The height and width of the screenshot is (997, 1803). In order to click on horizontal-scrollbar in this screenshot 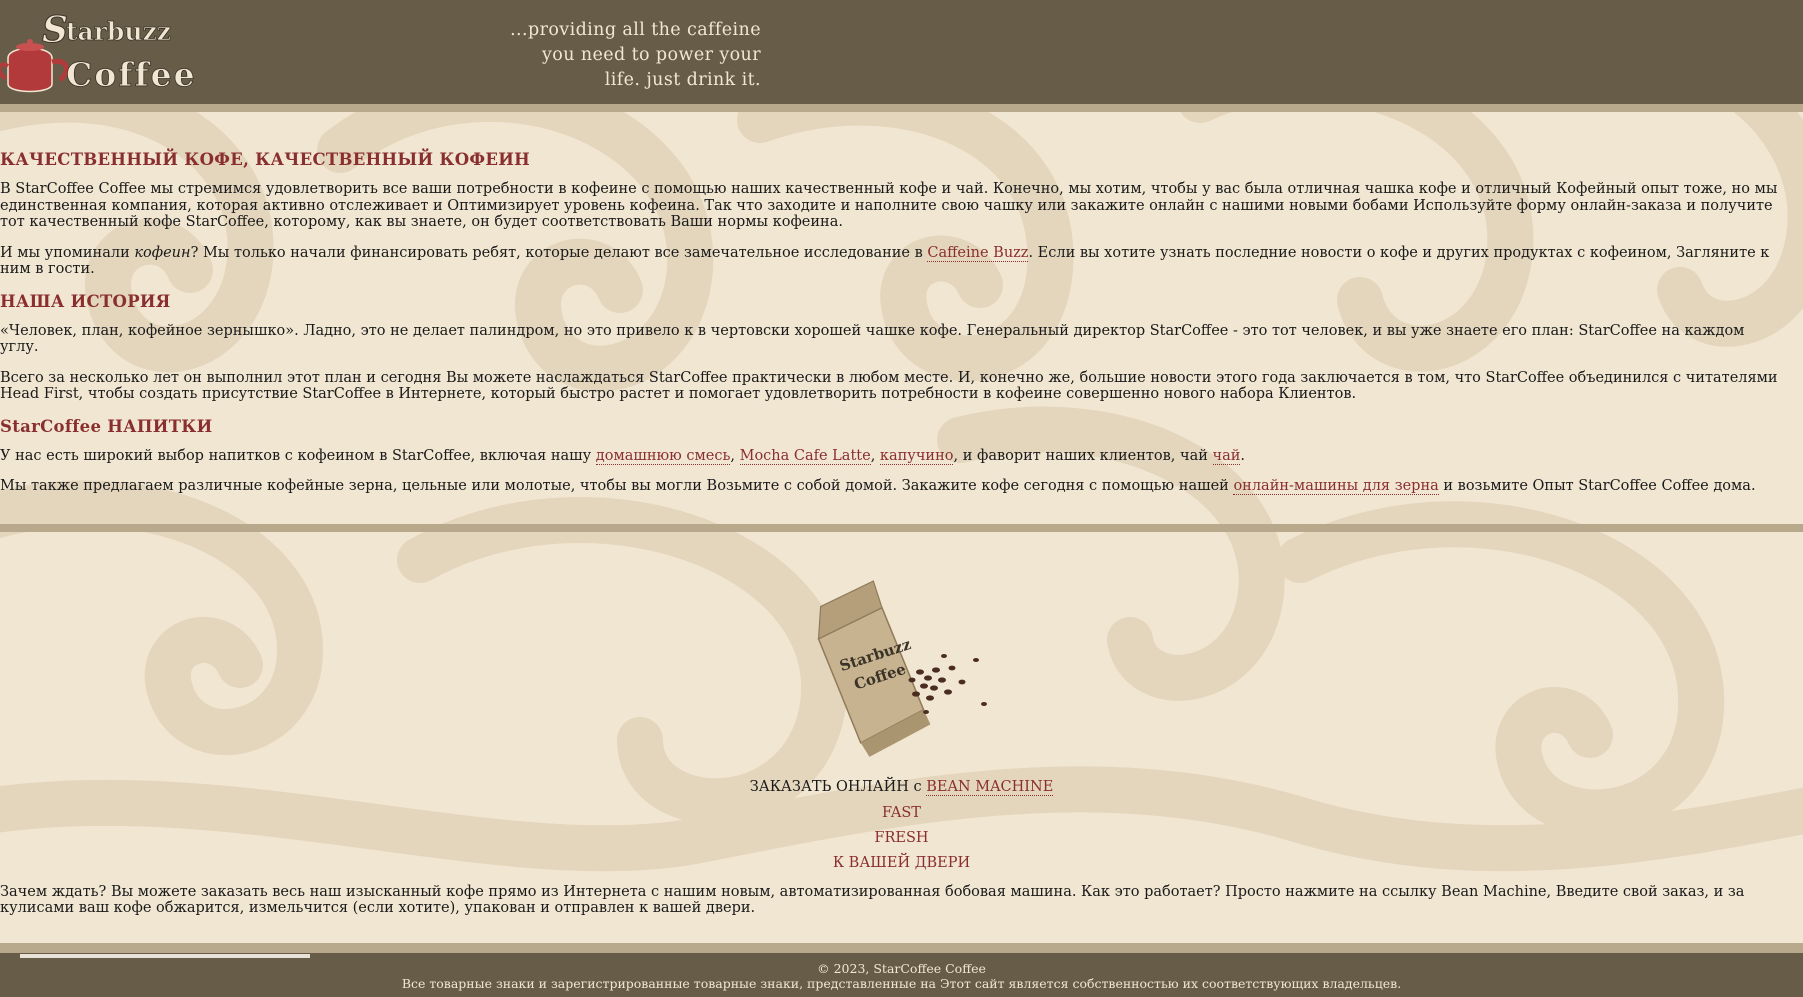, I will do `click(165, 956)`.